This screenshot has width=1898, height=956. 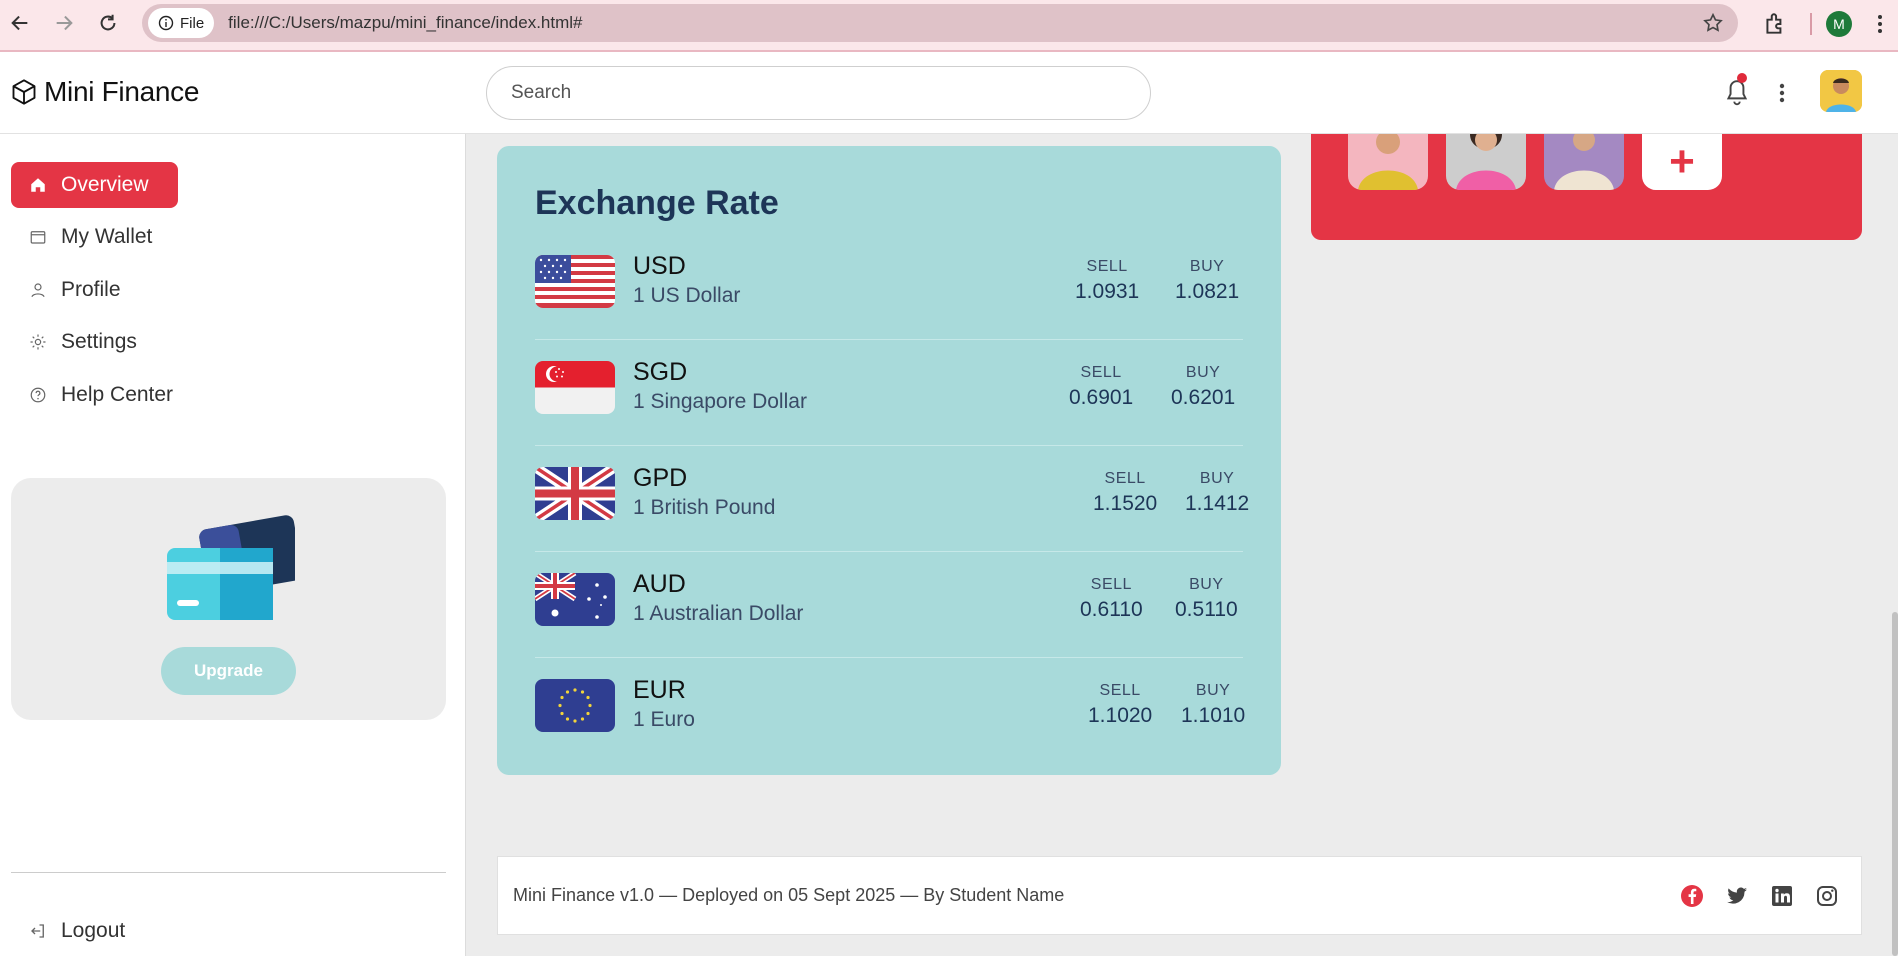 What do you see at coordinates (1692, 896) in the screenshot?
I see `facebook-icon` at bounding box center [1692, 896].